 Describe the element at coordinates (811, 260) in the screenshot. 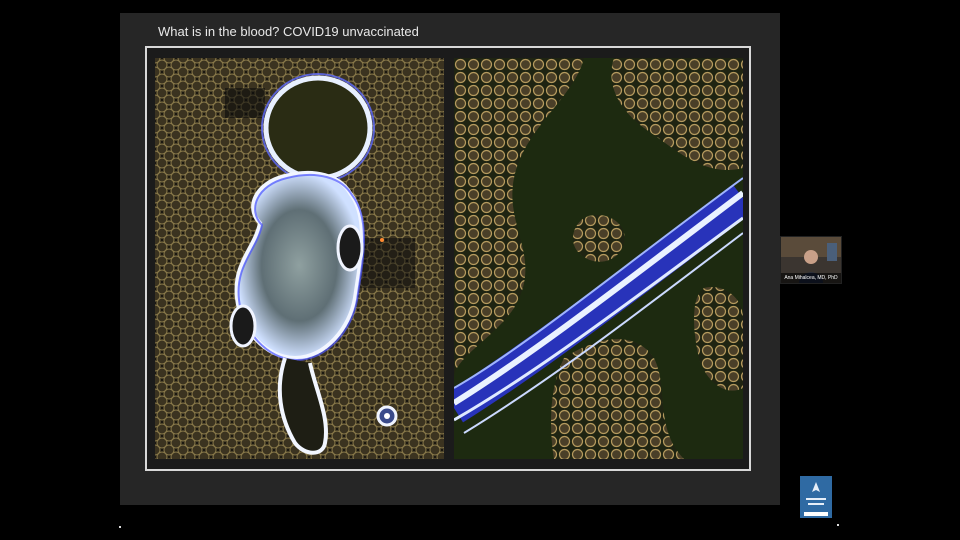

I see `speaker-video-thumbnail: Ana Mihalcea, MD, PhD` at that location.